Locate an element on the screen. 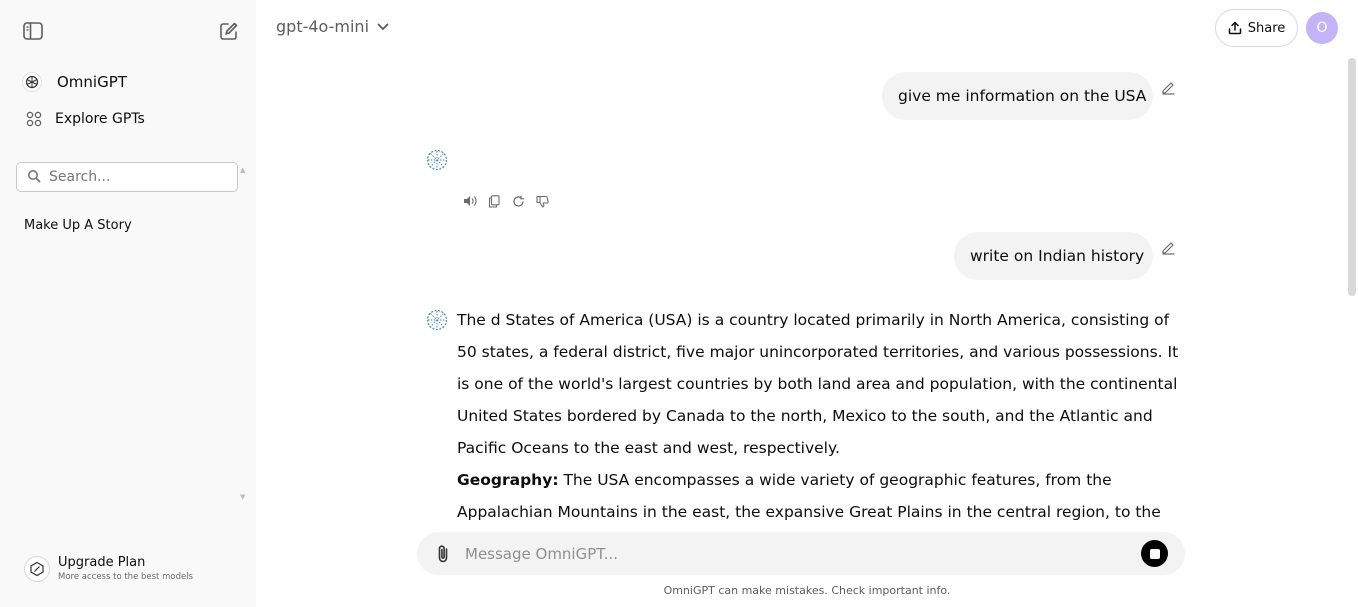 This screenshot has height=607, width=1358. copy-icon is located at coordinates (494, 201).